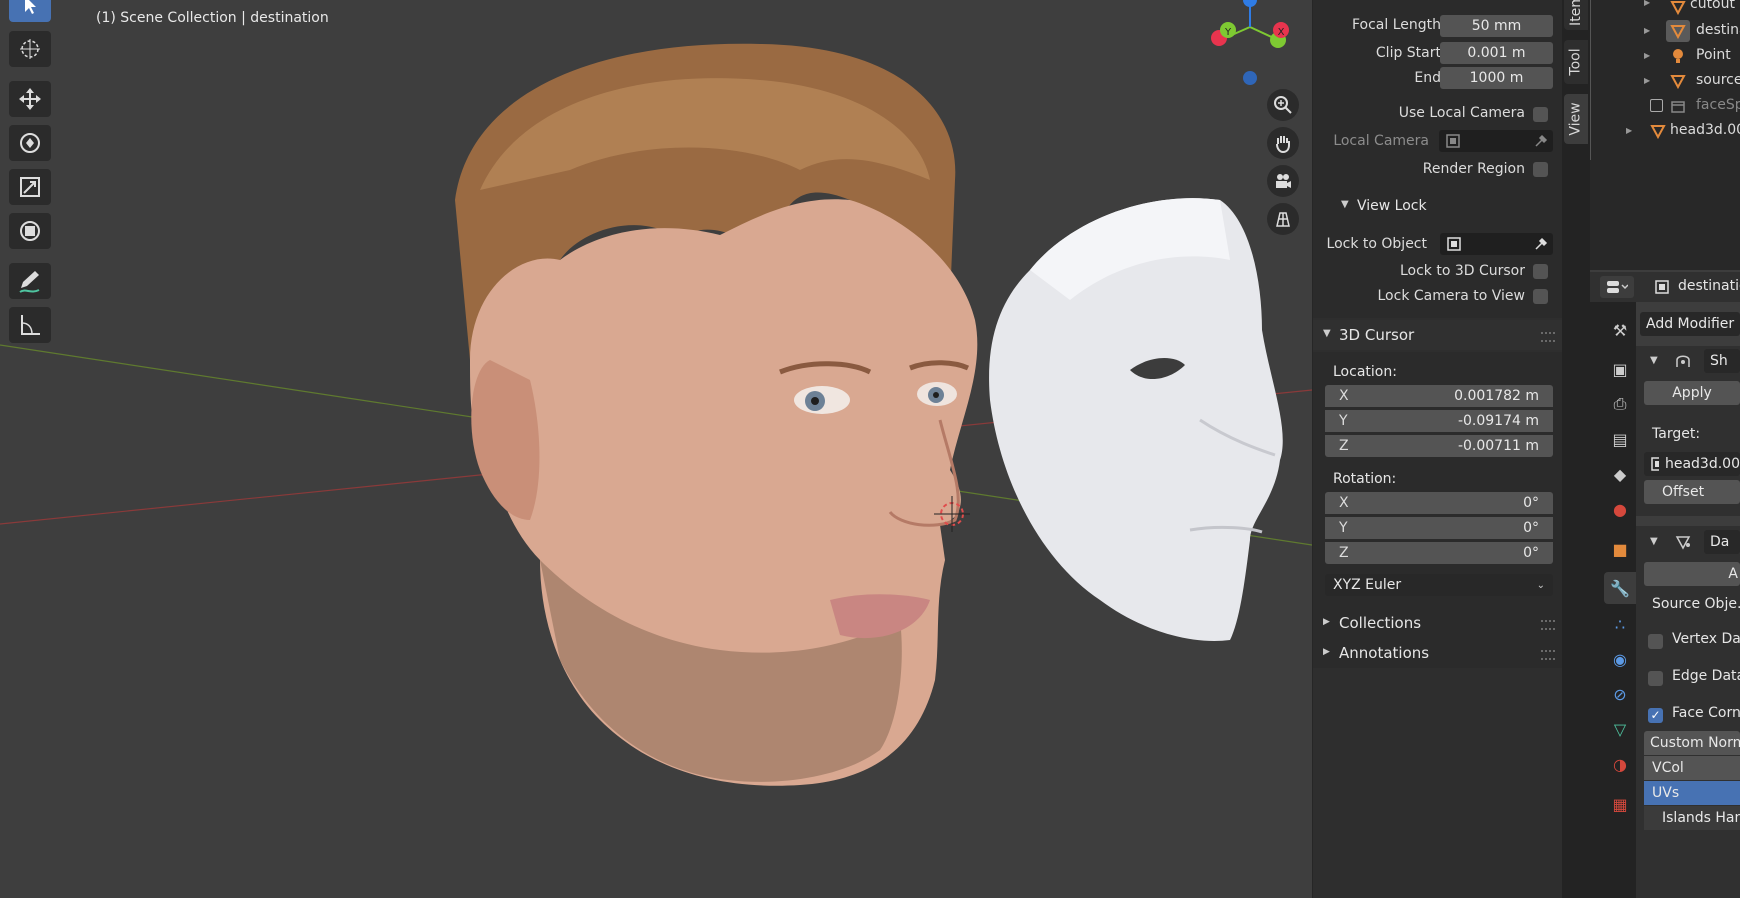  I want to click on zoom-icon, so click(1283, 105).